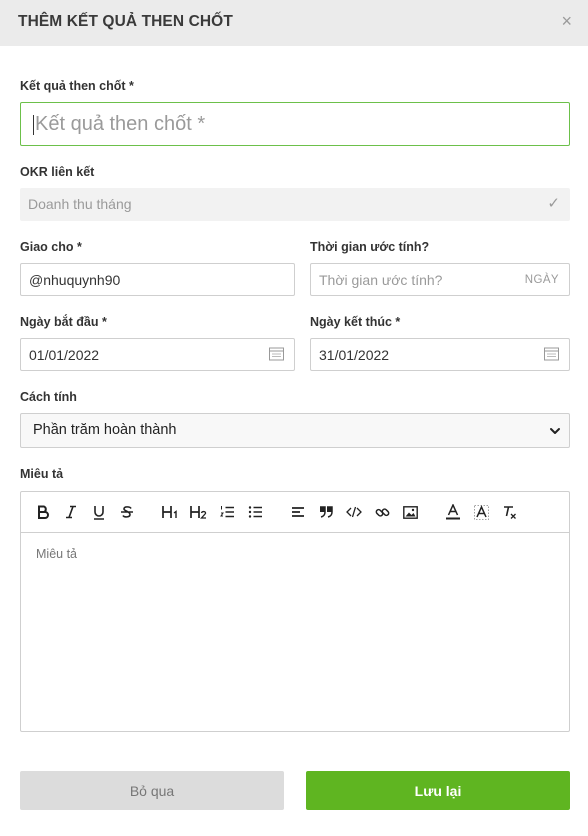  I want to click on end-date-input: 31/01/2022, so click(440, 354).